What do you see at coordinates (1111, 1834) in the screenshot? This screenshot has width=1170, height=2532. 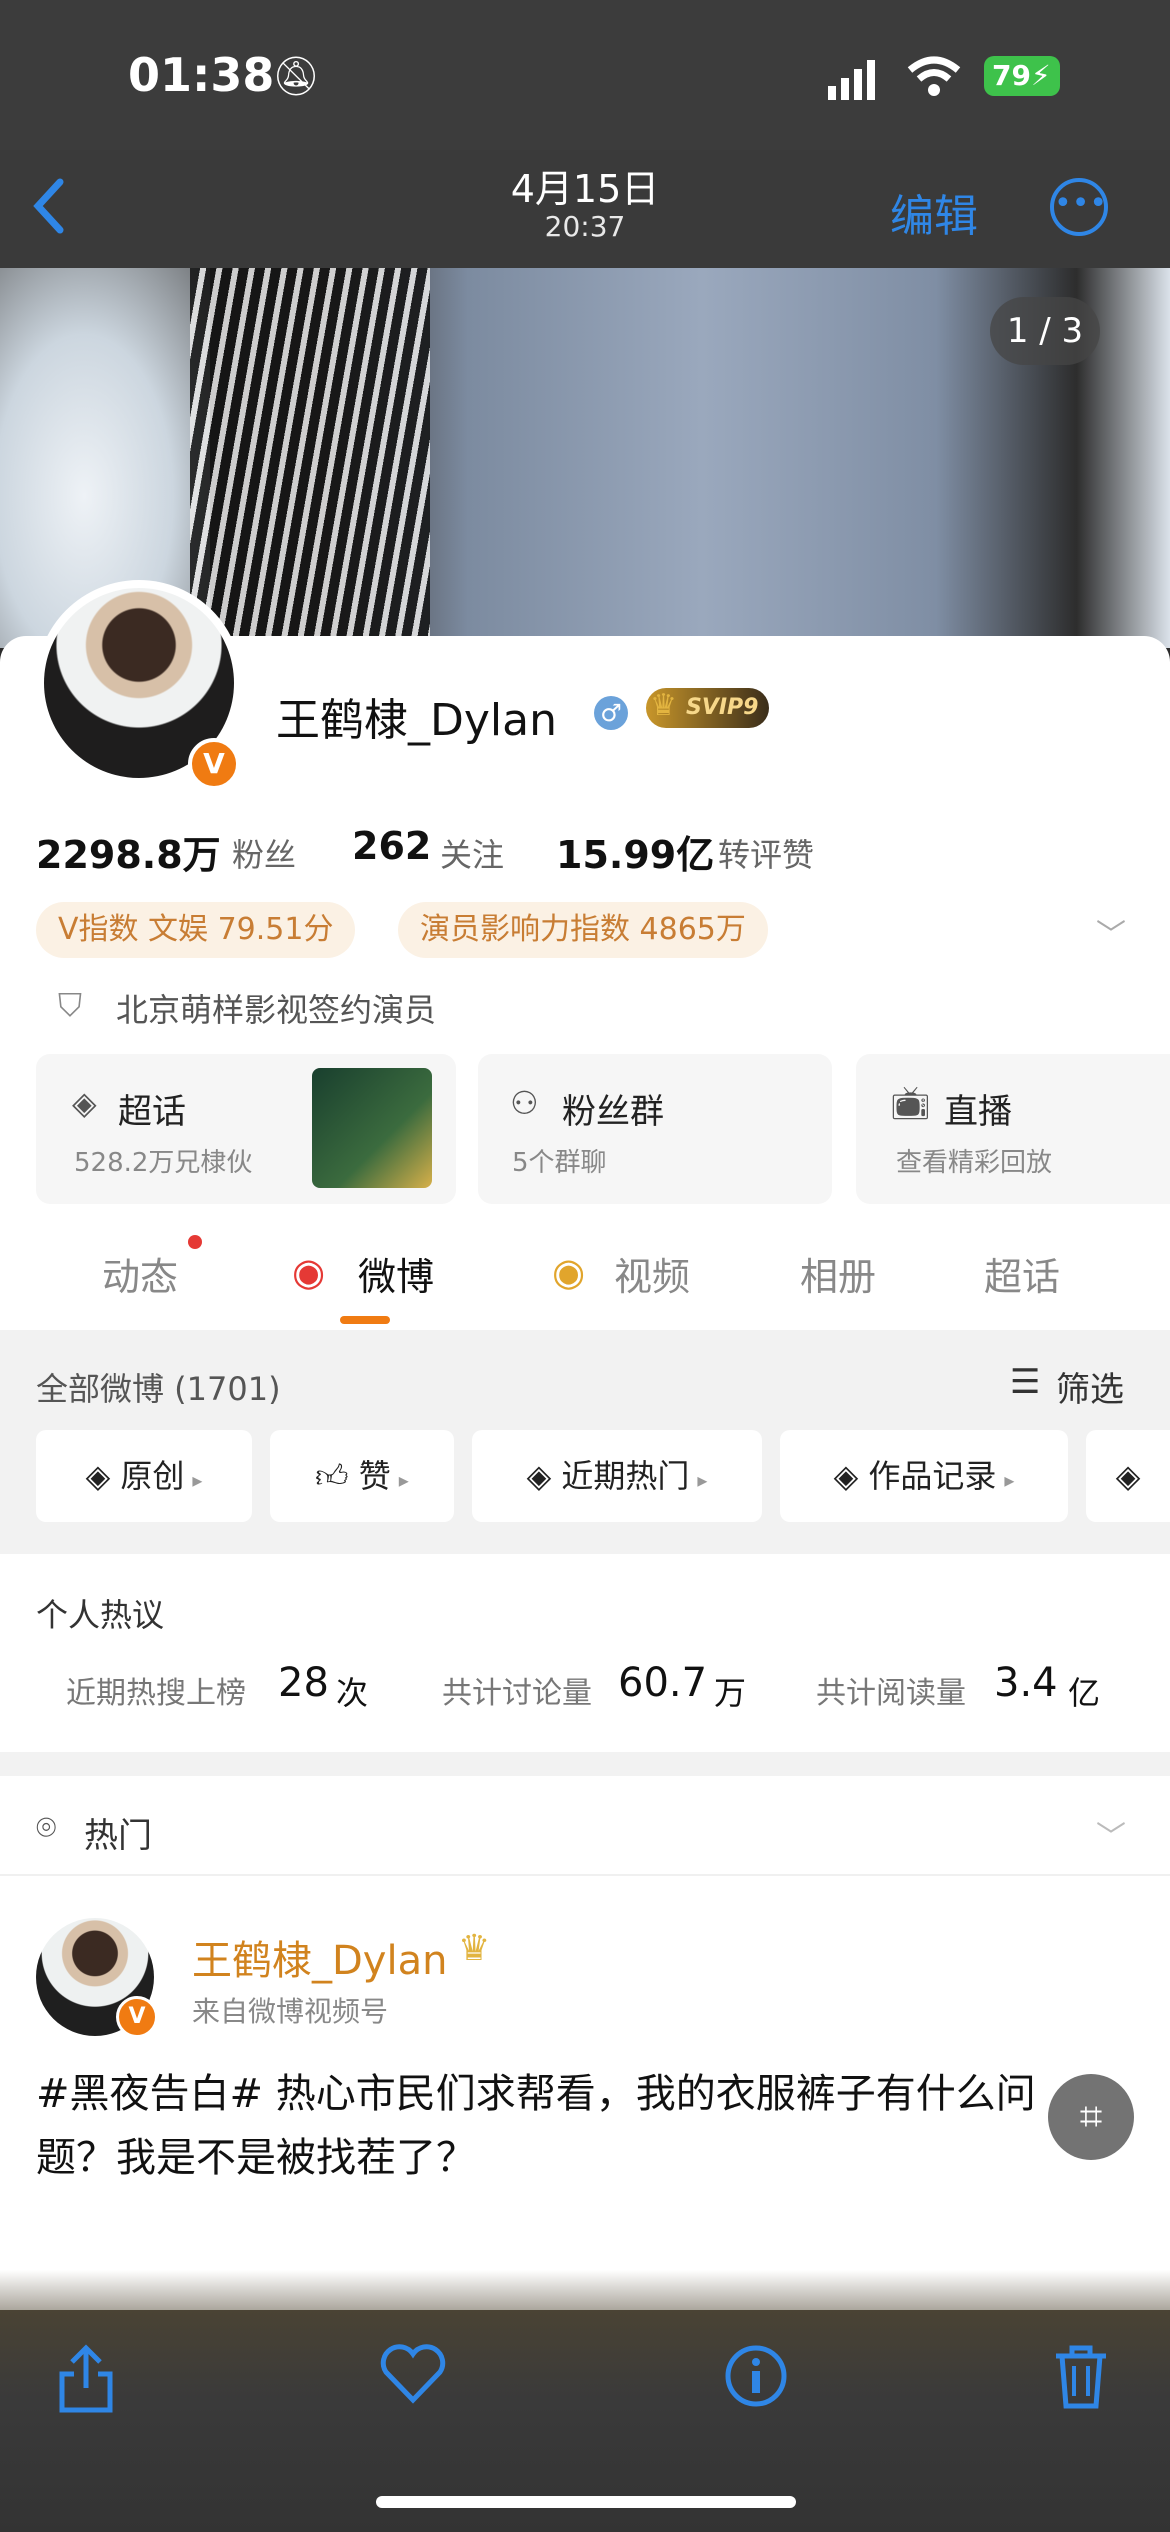 I see `hot-expand-chevron-icon: ﹀` at bounding box center [1111, 1834].